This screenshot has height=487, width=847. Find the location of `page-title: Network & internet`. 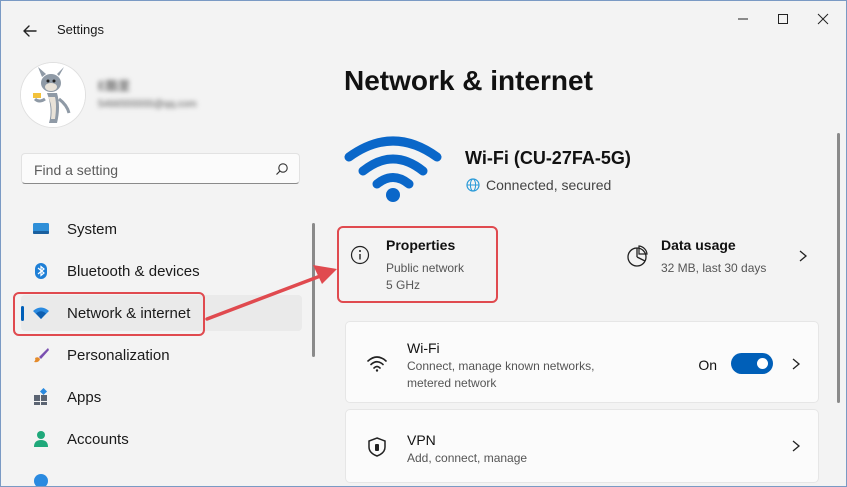

page-title: Network & internet is located at coordinates (468, 80).